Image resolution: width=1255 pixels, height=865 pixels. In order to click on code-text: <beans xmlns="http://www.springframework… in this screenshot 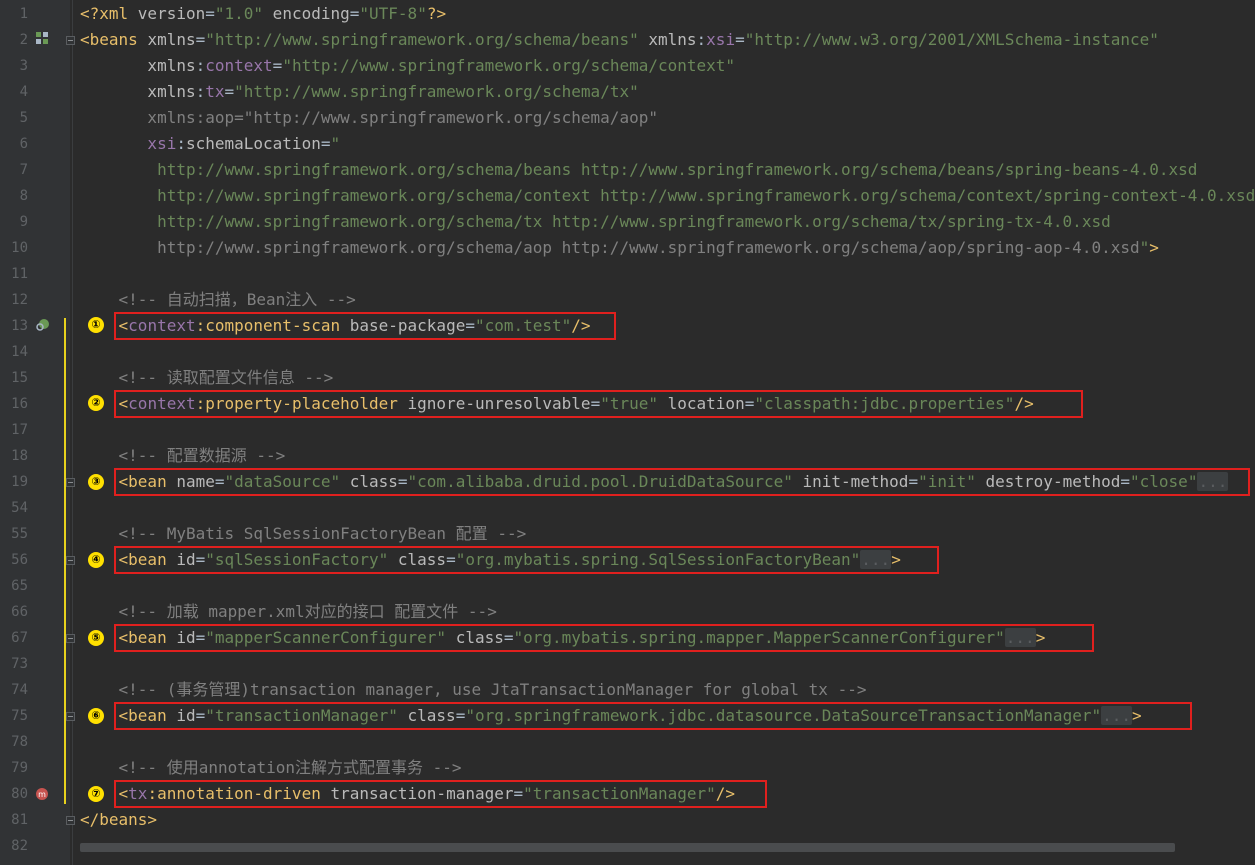, I will do `click(619, 40)`.